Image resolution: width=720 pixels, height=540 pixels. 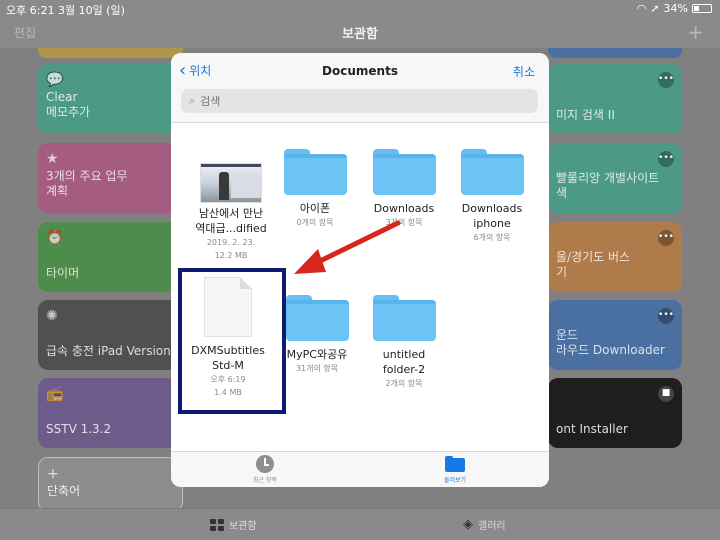 I want to click on tile-charge: ✺ 급속 충전 iPad Version, so click(x=110, y=335).